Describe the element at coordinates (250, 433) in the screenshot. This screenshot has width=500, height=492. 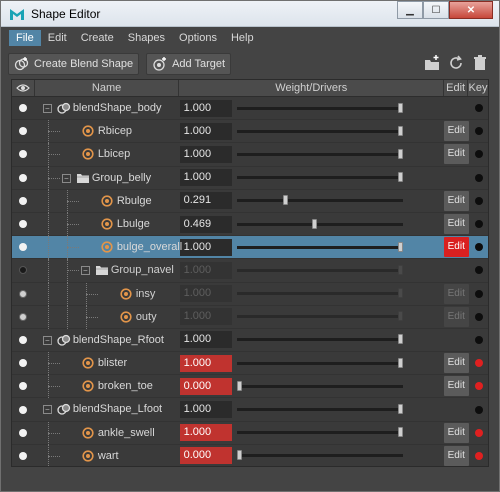
I see `tree-row: ankle_swell 1.000 Edit` at that location.